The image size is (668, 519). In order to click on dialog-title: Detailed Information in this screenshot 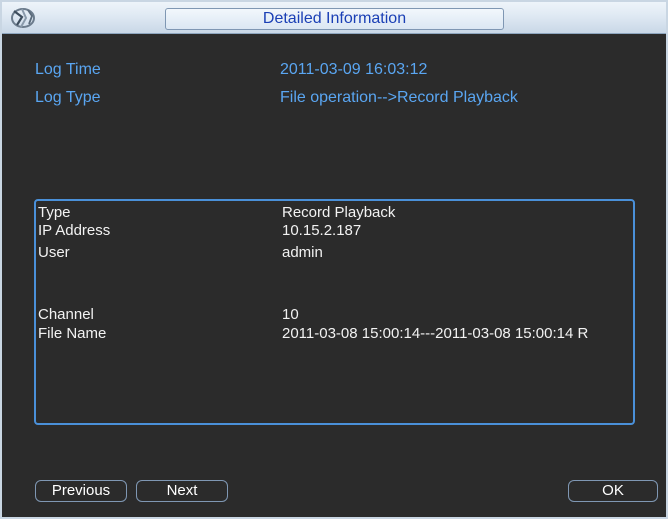, I will do `click(334, 19)`.